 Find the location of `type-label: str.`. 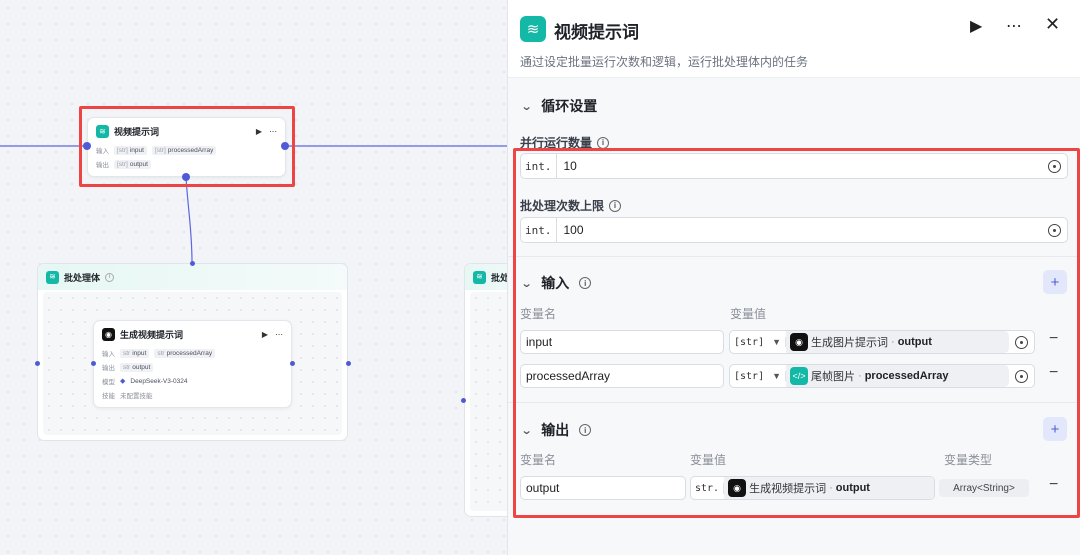

type-label: str. is located at coordinates (708, 488).